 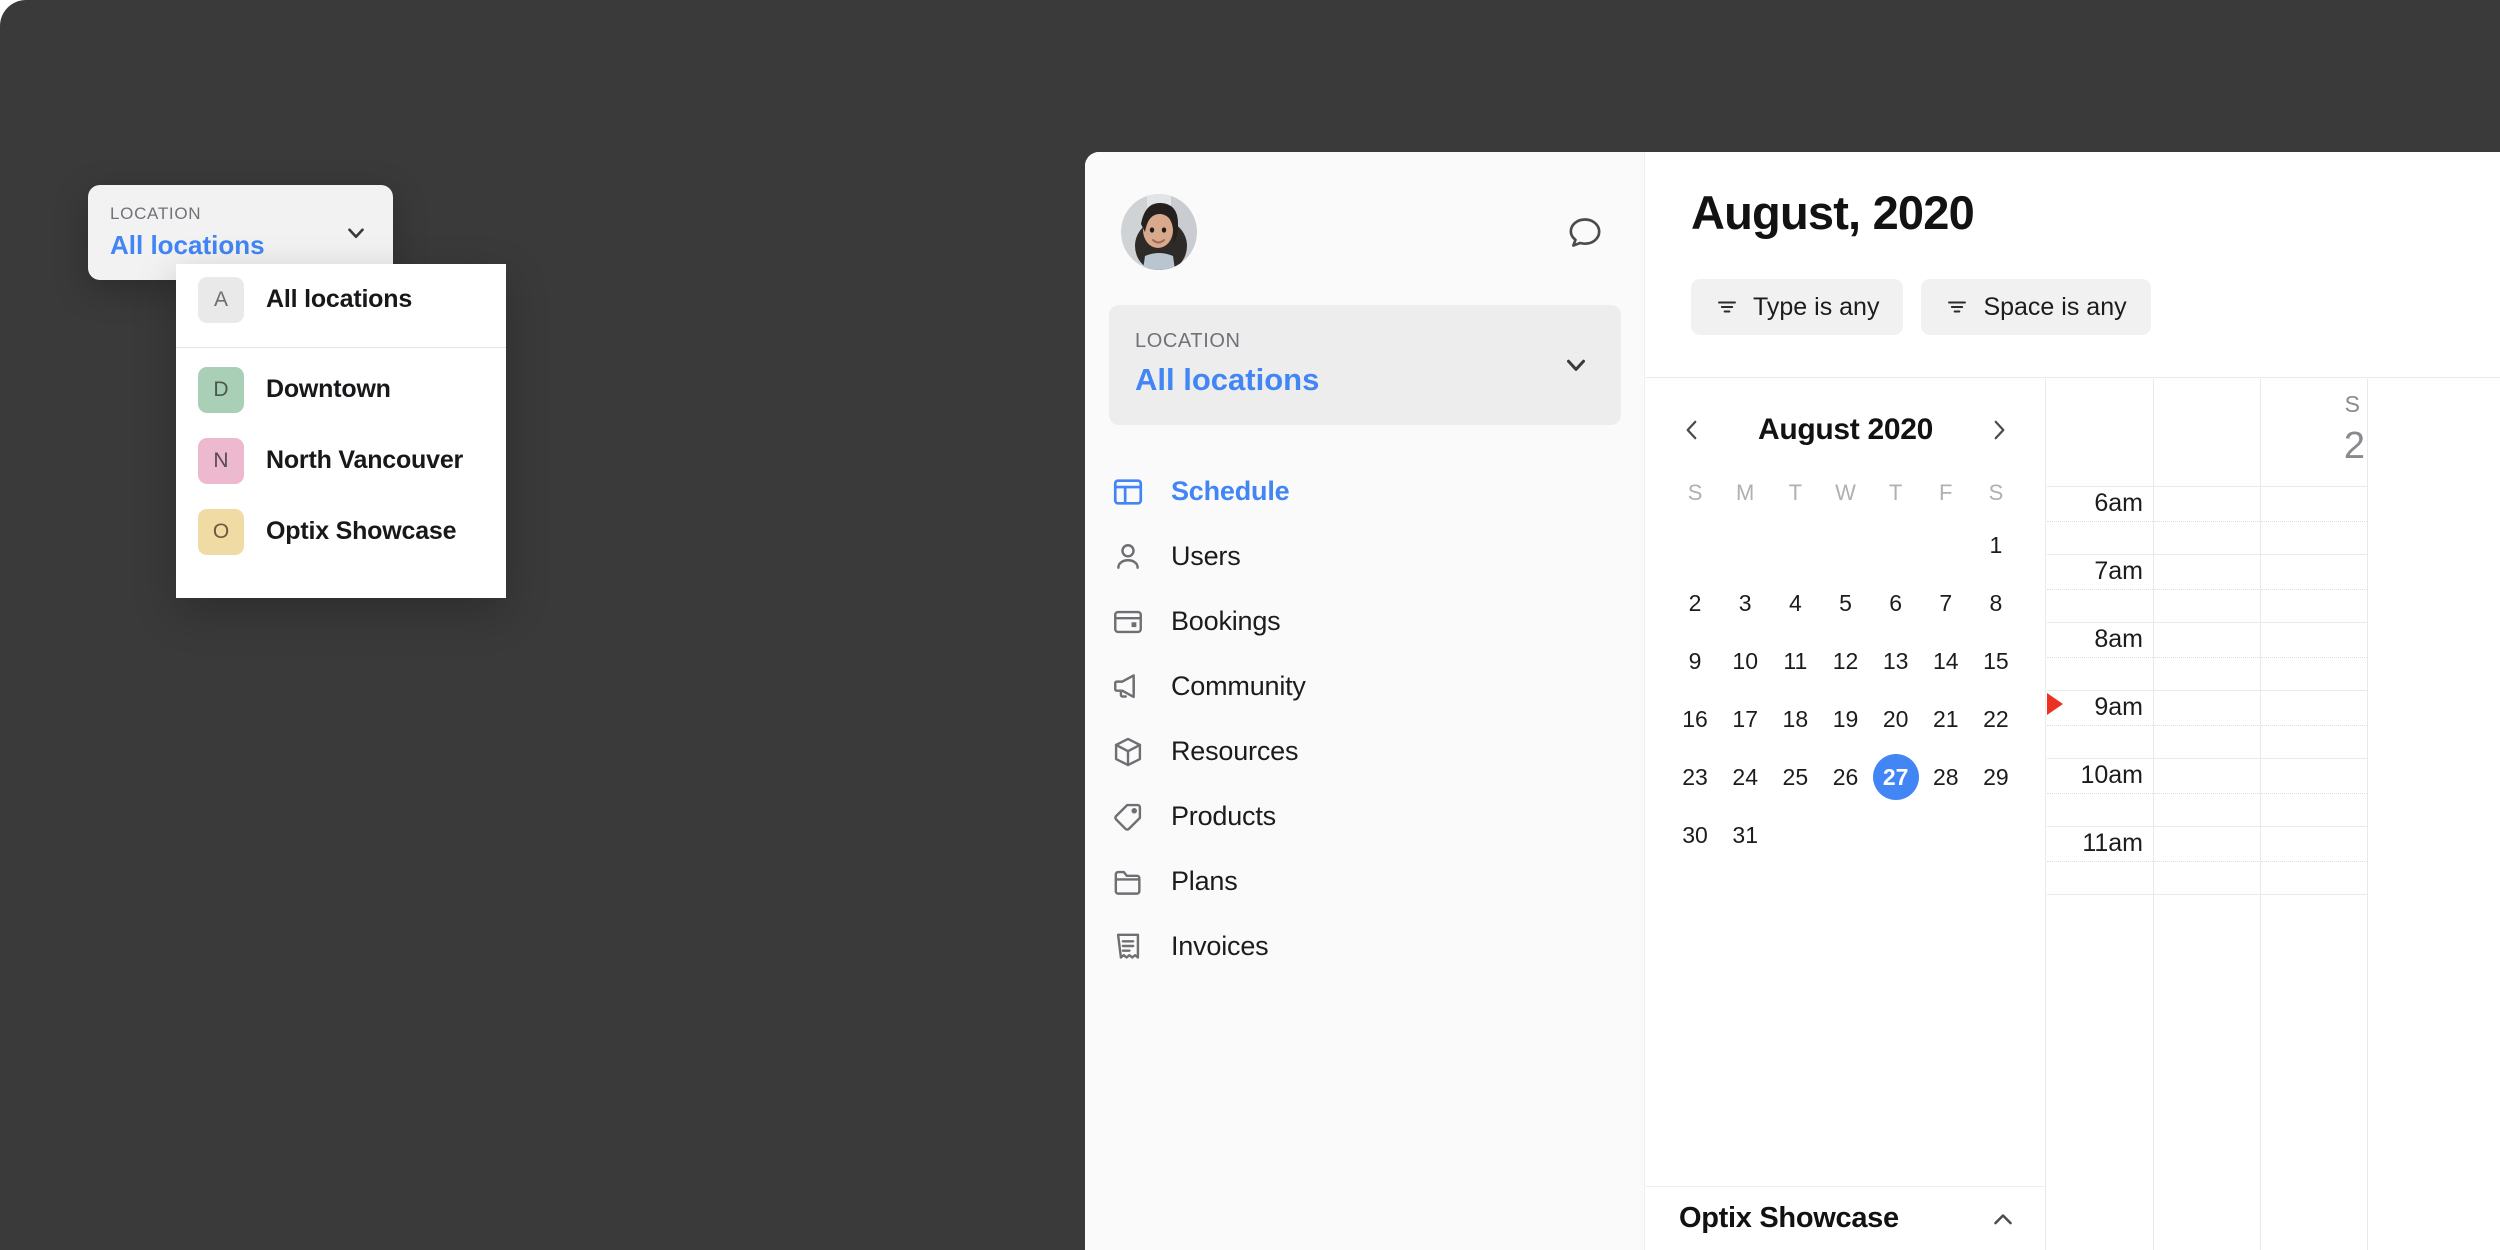 What do you see at coordinates (1692, 430) in the screenshot?
I see `chevron-left-icon` at bounding box center [1692, 430].